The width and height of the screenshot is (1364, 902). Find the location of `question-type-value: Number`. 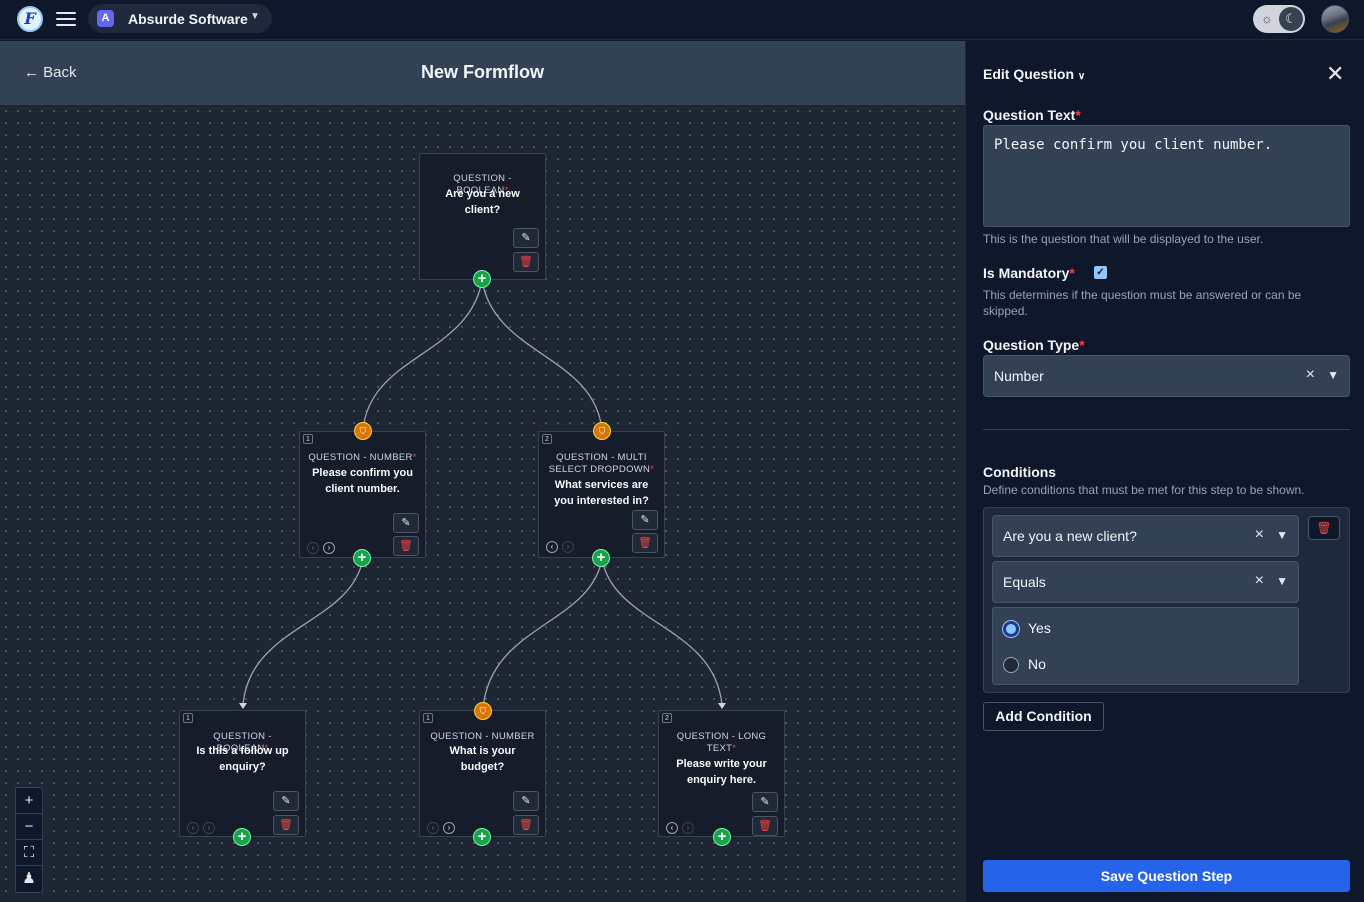

question-type-value: Number is located at coordinates (1019, 376).